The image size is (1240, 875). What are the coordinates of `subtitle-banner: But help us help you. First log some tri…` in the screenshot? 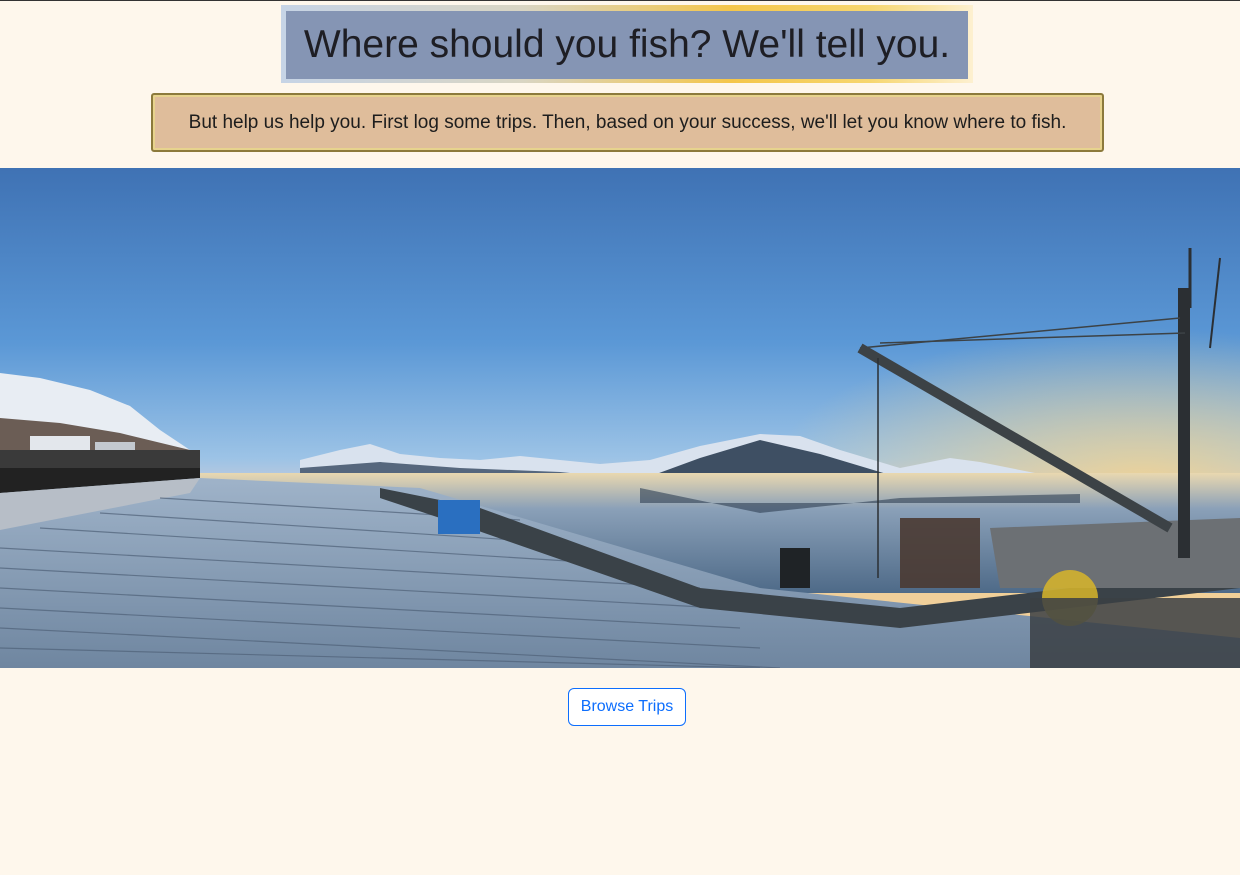 It's located at (627, 122).